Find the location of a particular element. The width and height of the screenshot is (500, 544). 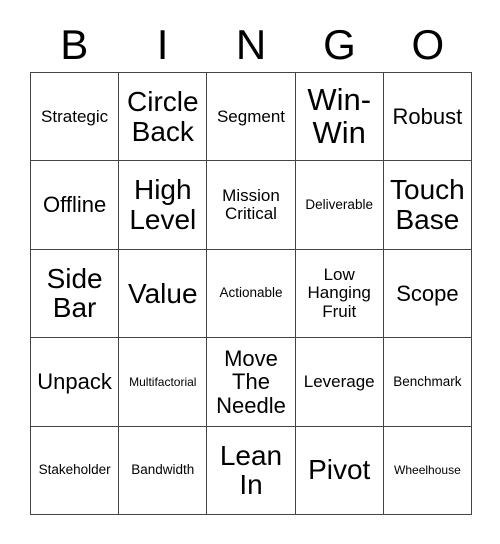

bingo-cell-label: Leverage is located at coordinates (339, 381).